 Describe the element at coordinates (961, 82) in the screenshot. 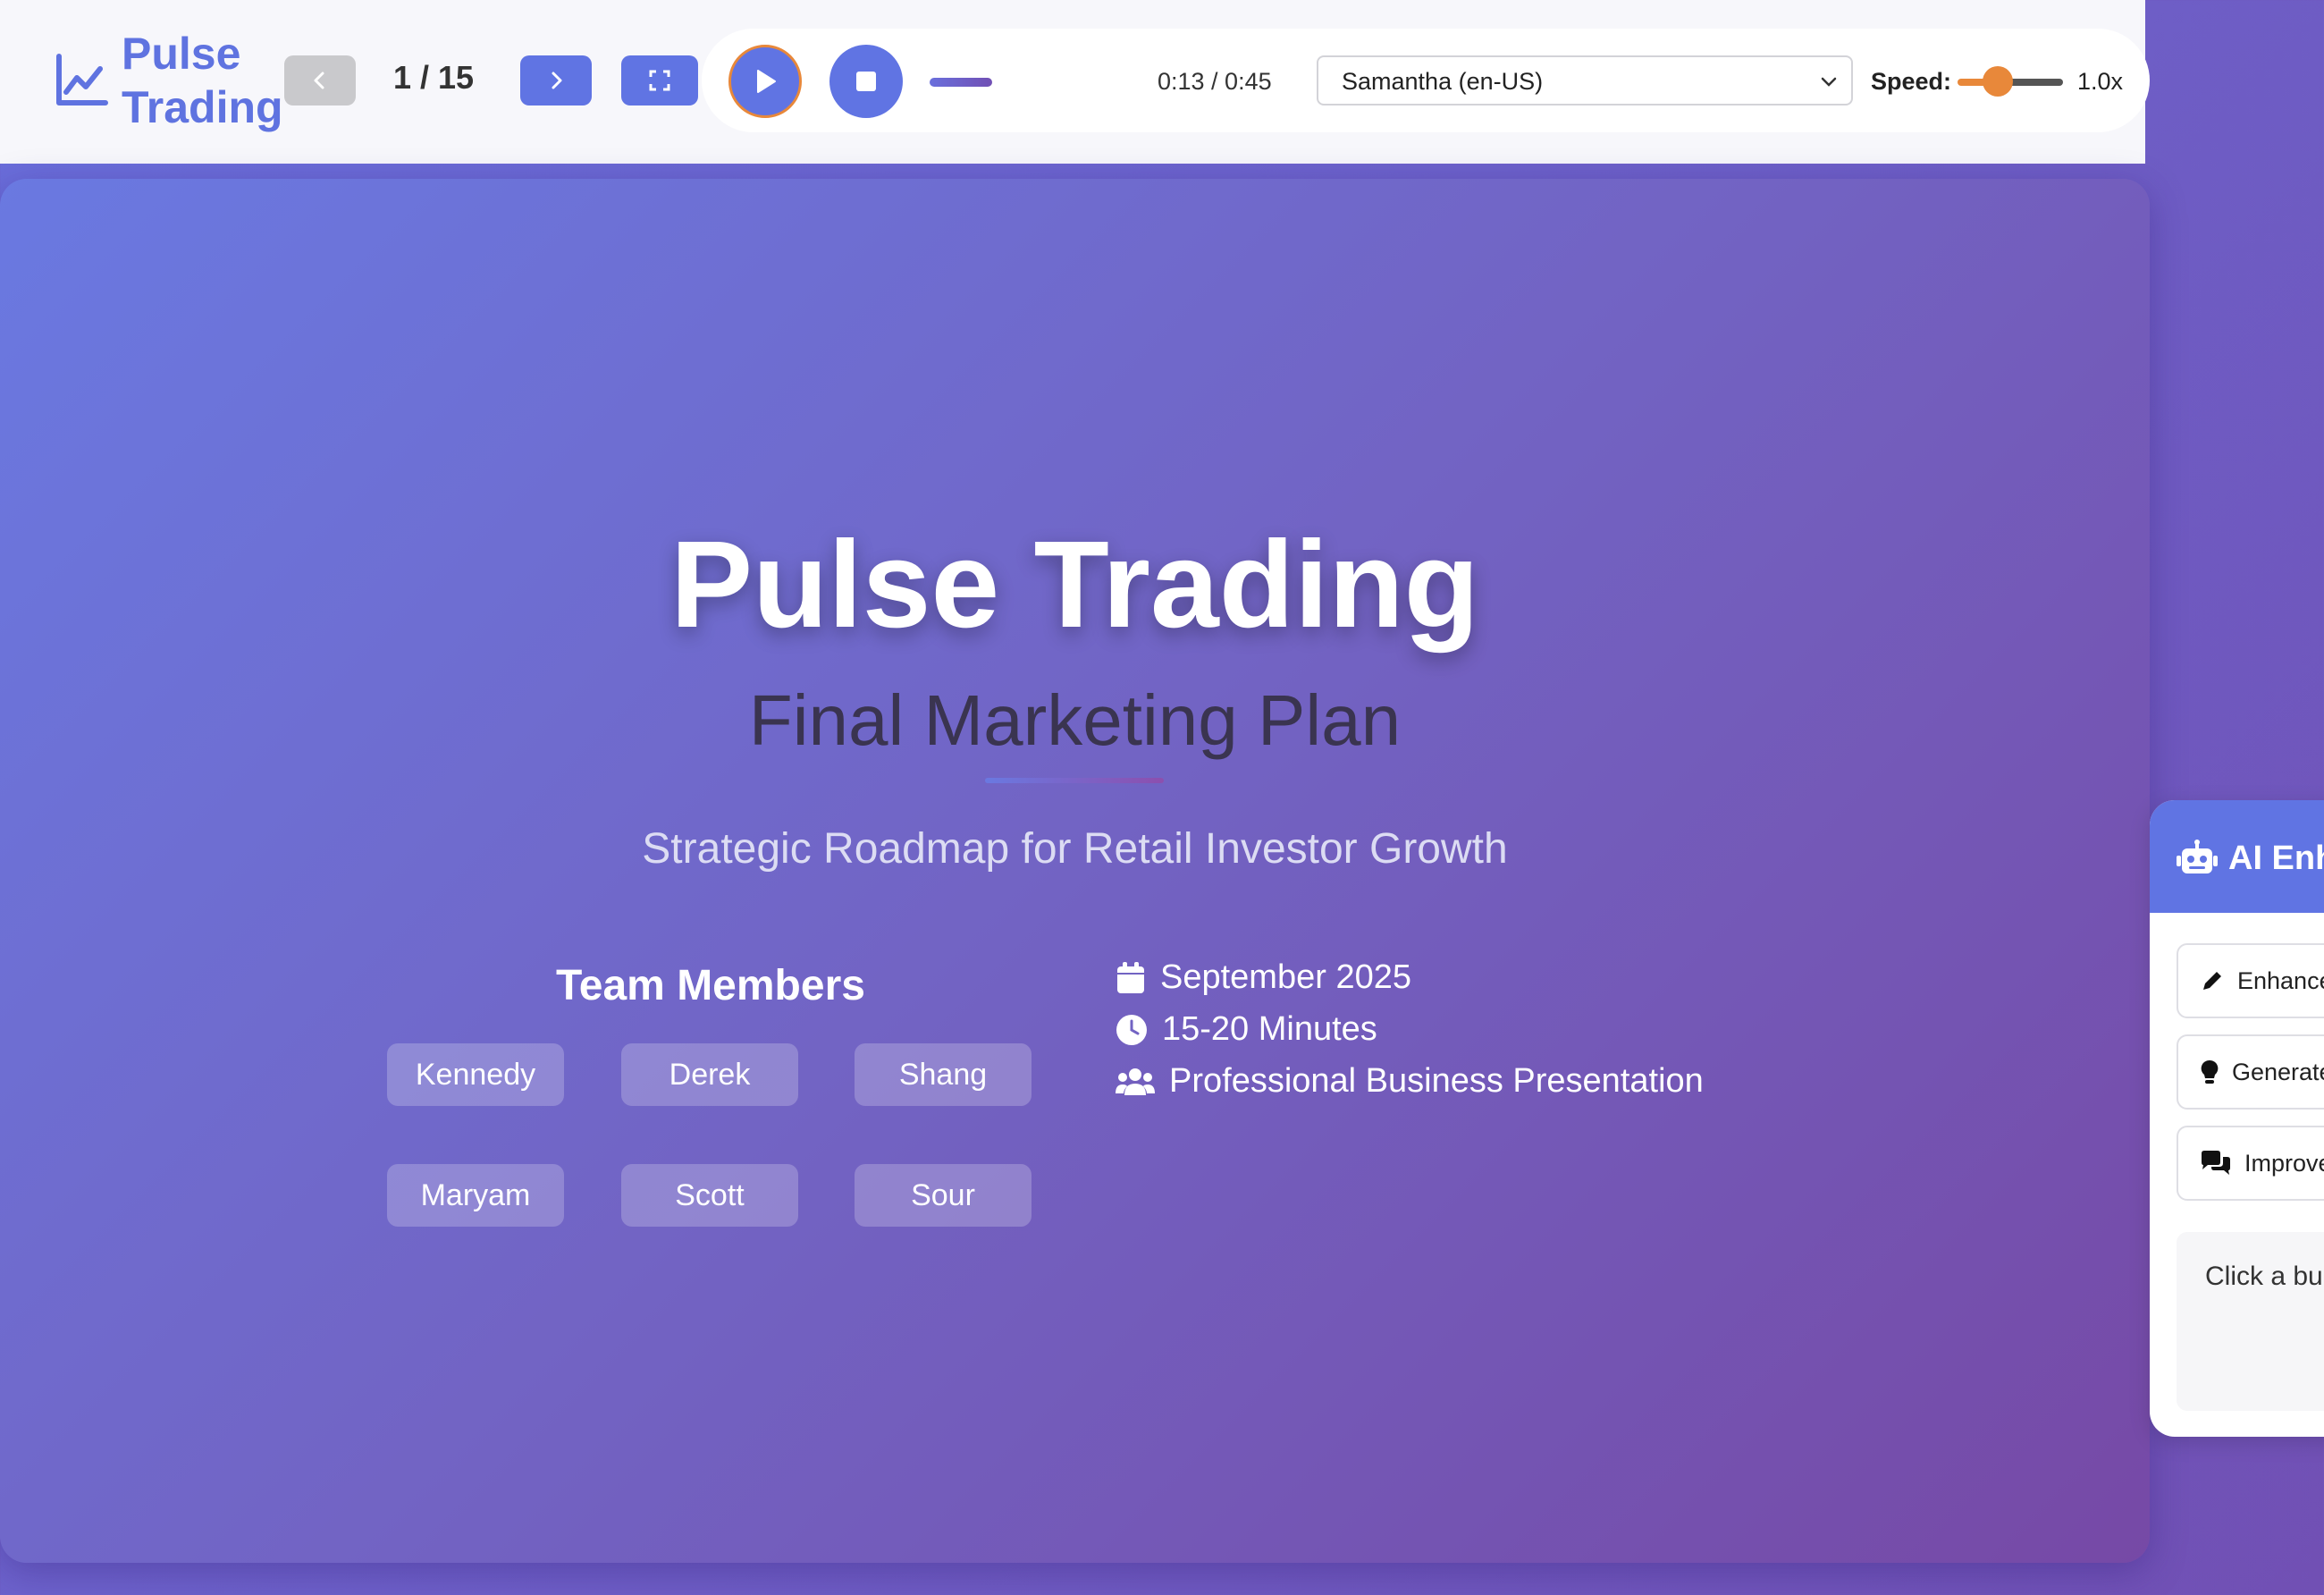

I see `playback-progress-bar` at that location.